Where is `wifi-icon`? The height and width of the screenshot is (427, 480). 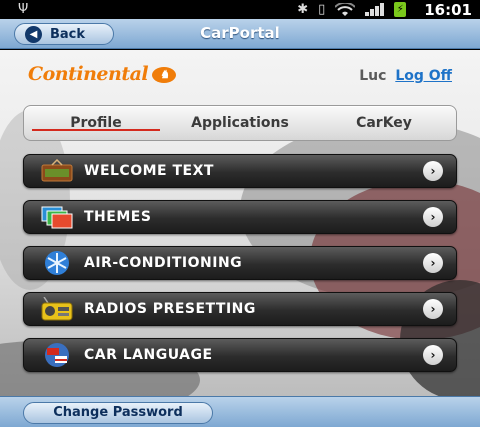 wifi-icon is located at coordinates (345, 9).